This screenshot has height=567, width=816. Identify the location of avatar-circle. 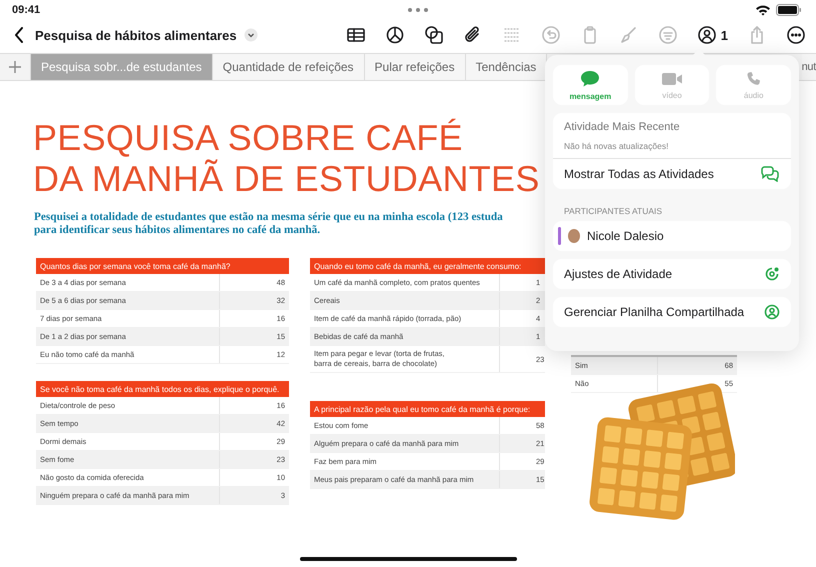
(574, 236).